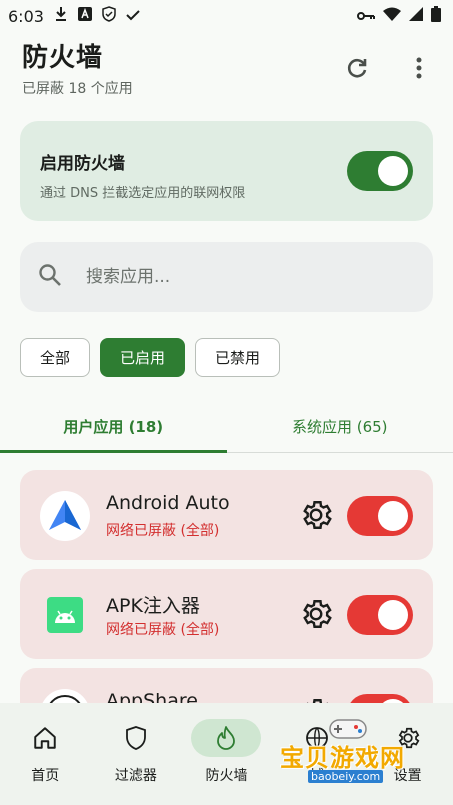  What do you see at coordinates (113, 426) in the screenshot?
I see `tab-user-apps: 用户应用 (18)` at bounding box center [113, 426].